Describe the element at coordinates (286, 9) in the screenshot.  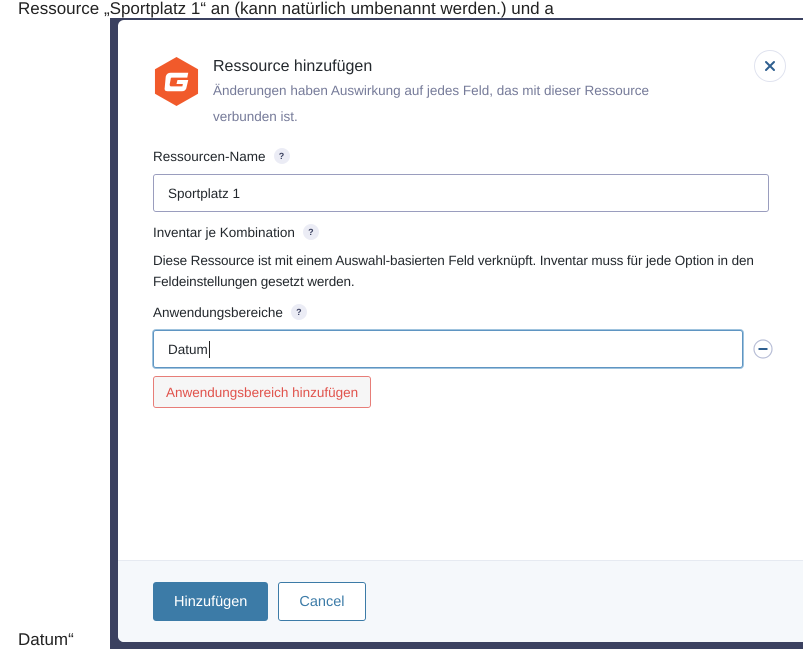
I see `background-text: Ressource „Sportplatz 1“ an (kann natürlich umbenannt werden.) und a` at that location.